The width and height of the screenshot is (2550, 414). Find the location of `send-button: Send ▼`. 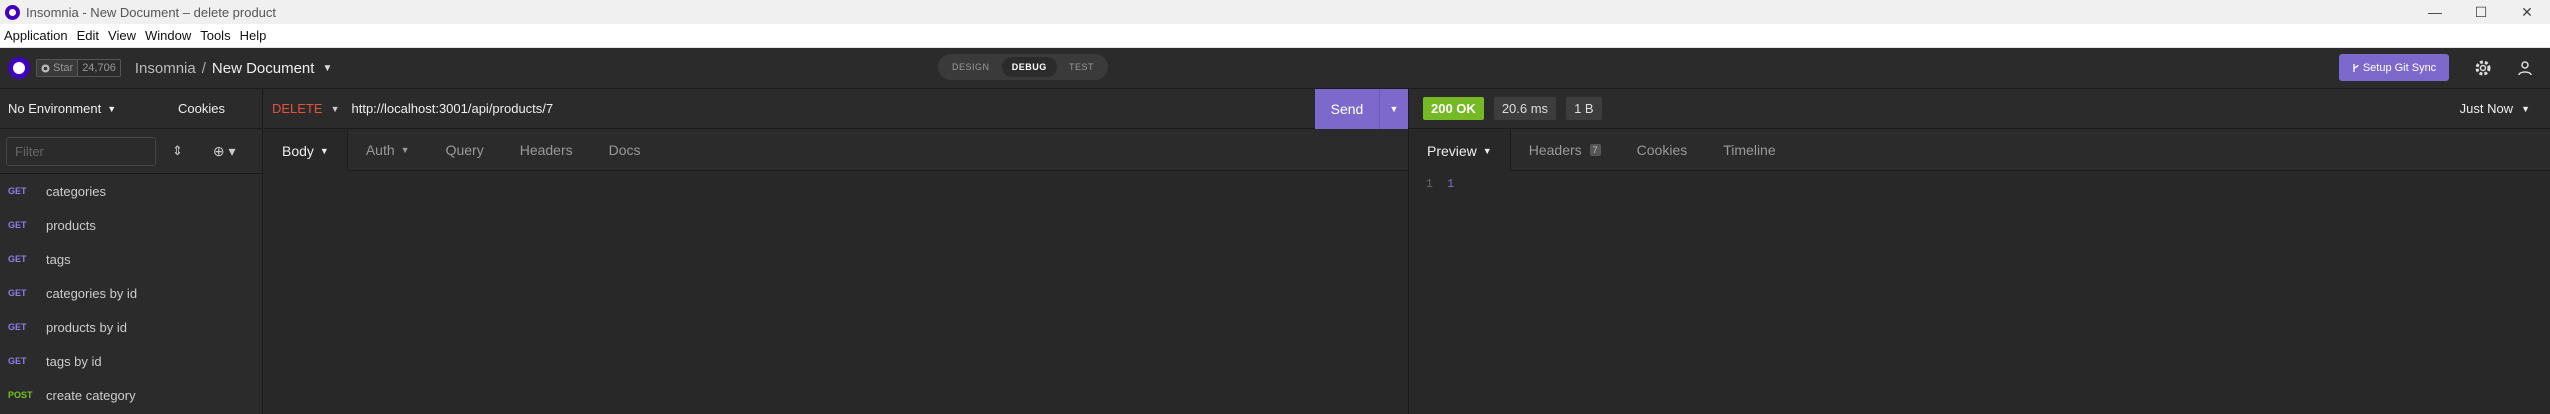

send-button: Send ▼ is located at coordinates (1361, 109).